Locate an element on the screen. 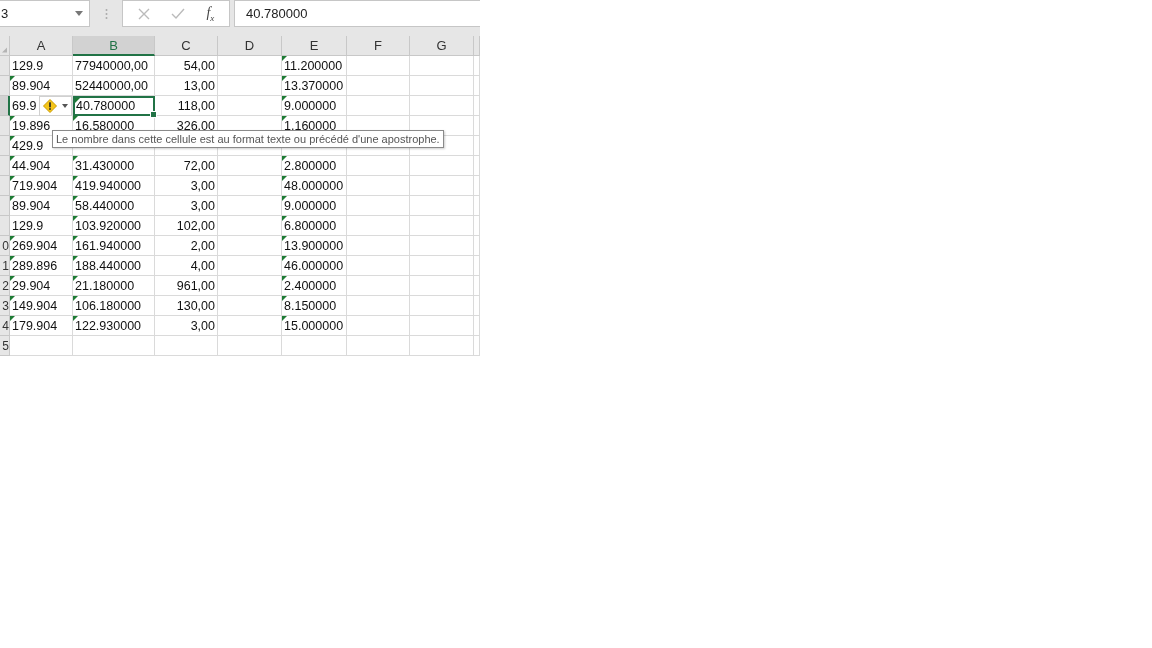 The height and width of the screenshot is (648, 1152). table-cell: 118,00 is located at coordinates (186, 106).